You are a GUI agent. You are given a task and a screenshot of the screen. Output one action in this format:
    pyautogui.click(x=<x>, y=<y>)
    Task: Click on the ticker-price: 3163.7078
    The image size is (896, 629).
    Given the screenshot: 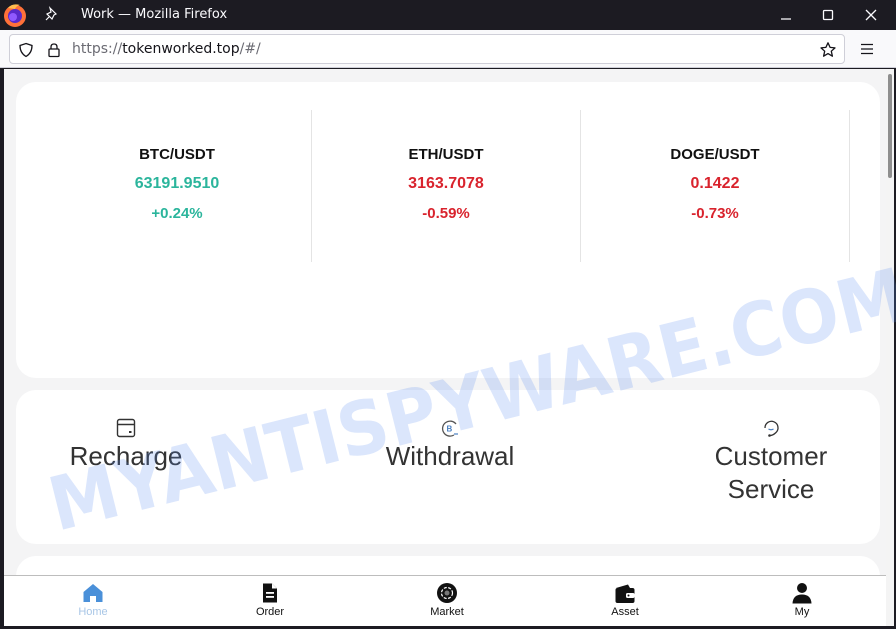 What is the action you would take?
    pyautogui.click(x=446, y=183)
    